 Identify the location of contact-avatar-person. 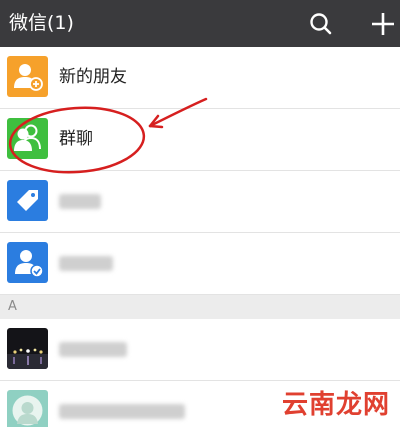
(27, 408).